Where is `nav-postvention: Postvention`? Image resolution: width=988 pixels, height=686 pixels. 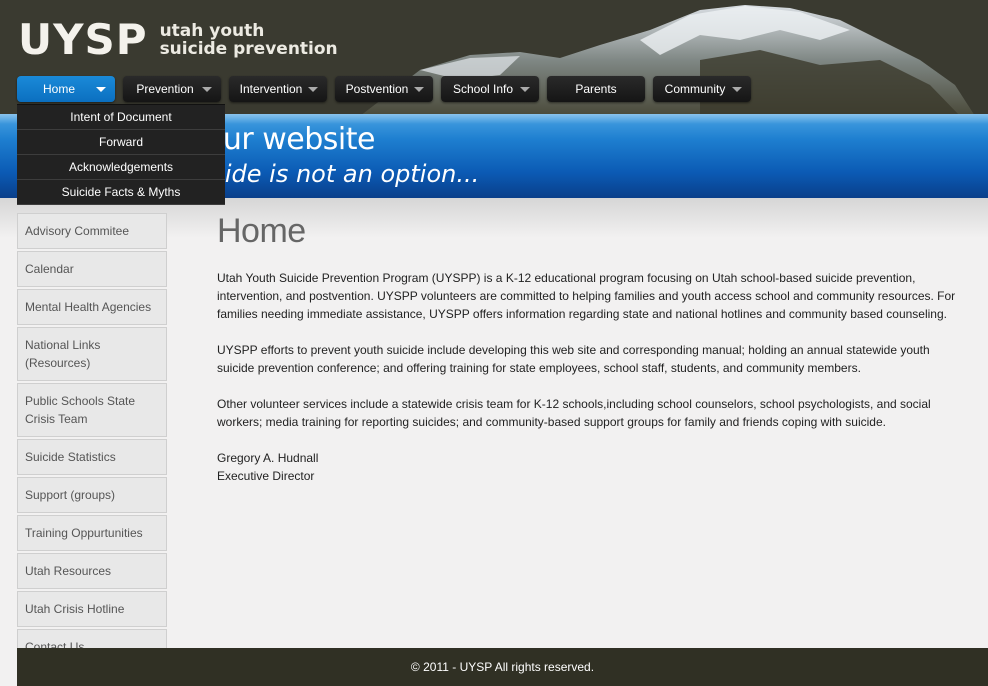
nav-postvention: Postvention is located at coordinates (384, 89).